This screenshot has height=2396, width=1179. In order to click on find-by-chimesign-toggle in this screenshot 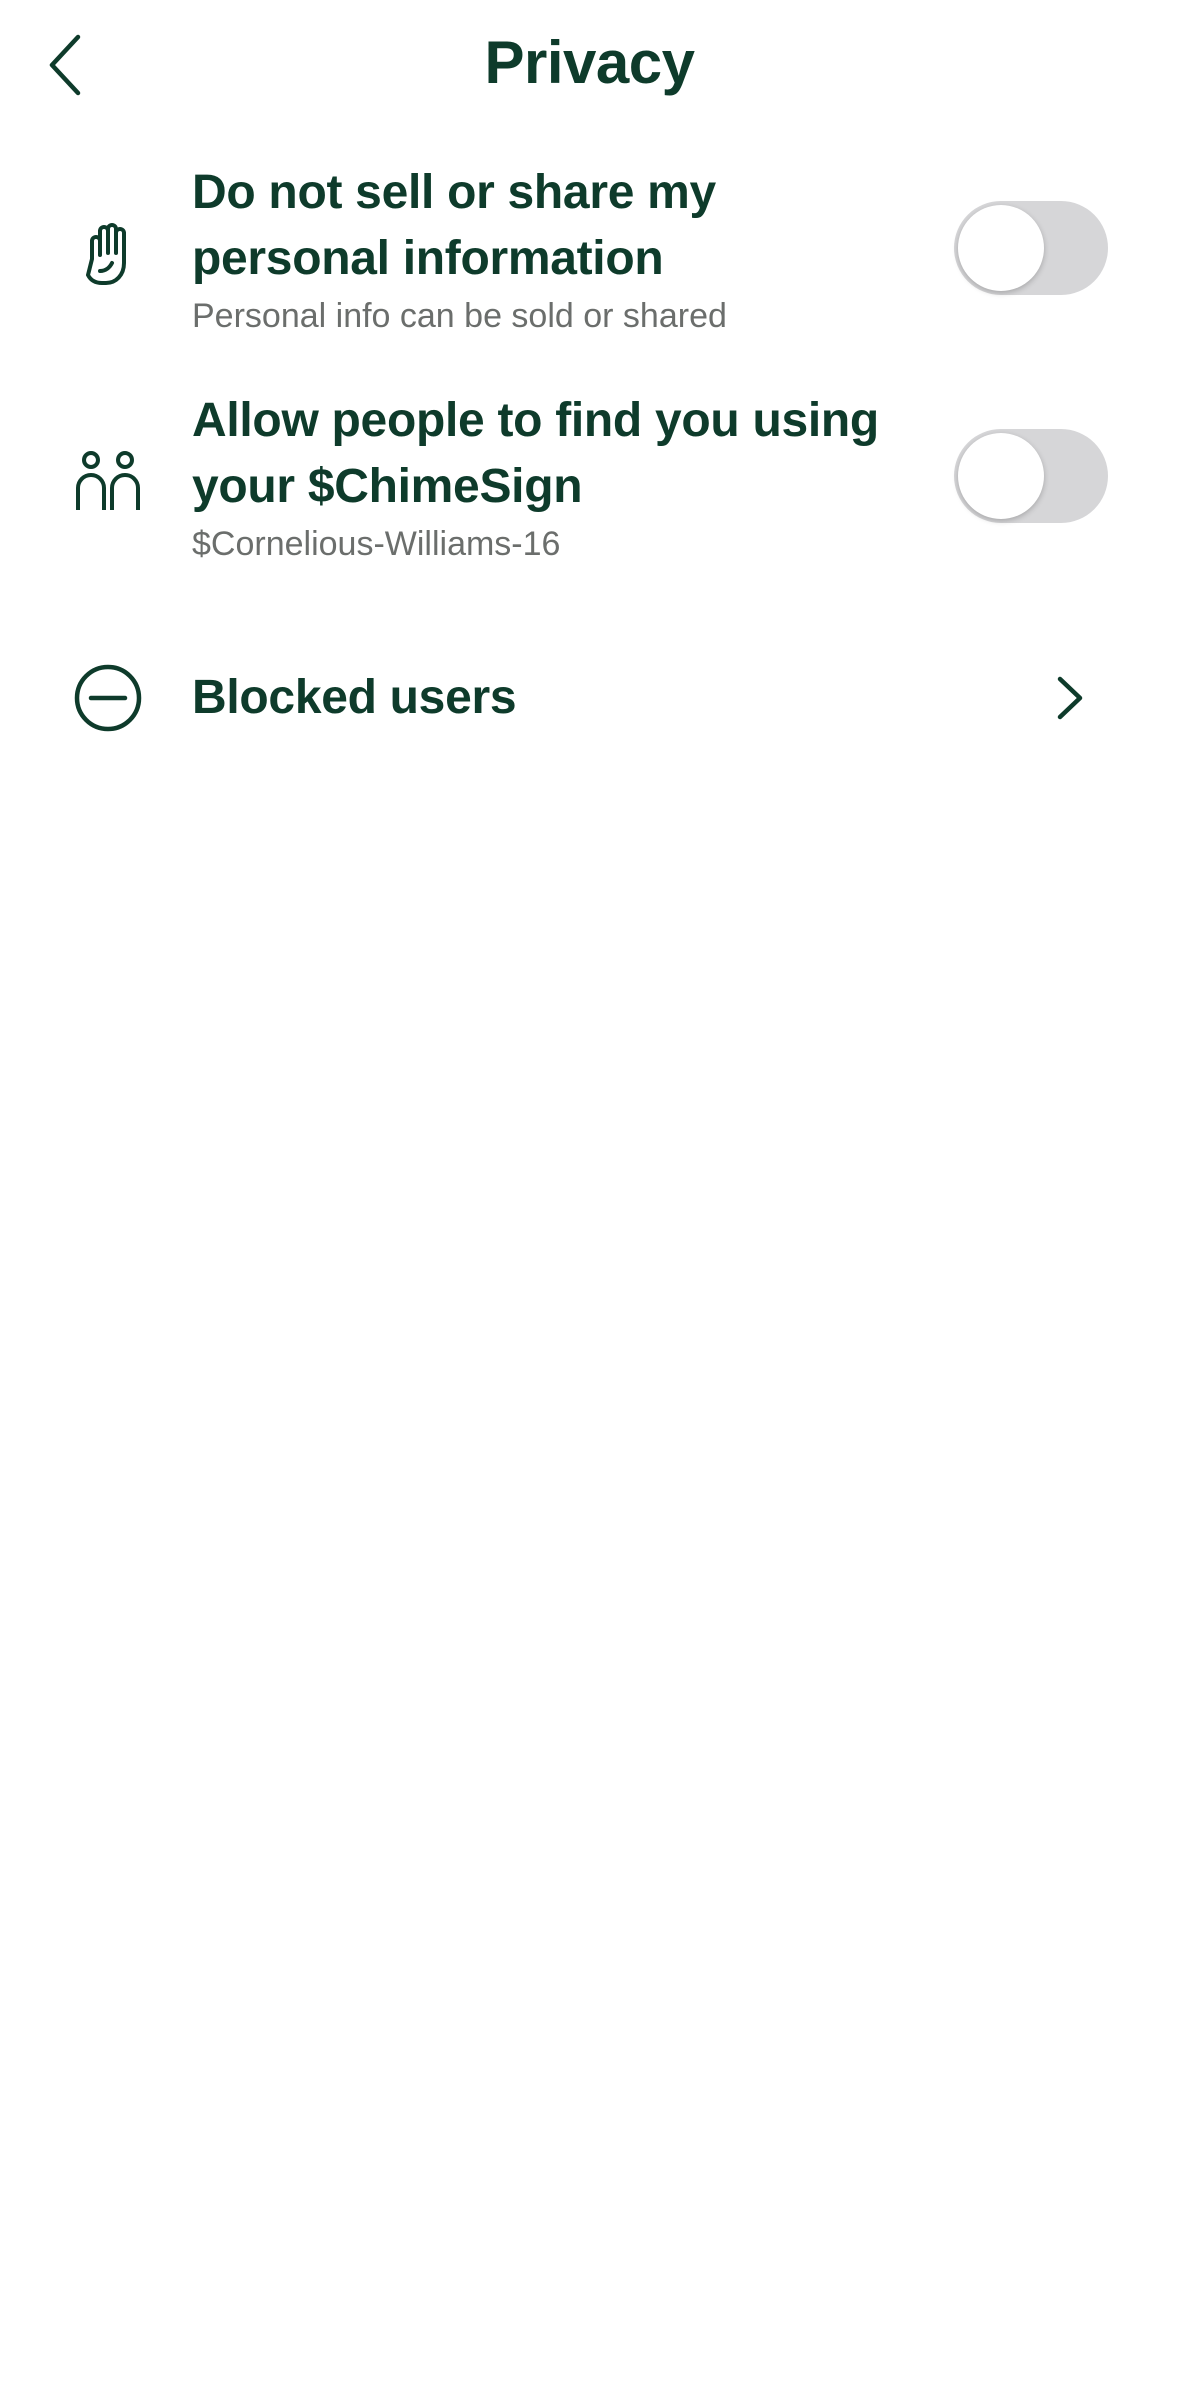, I will do `click(1031, 476)`.